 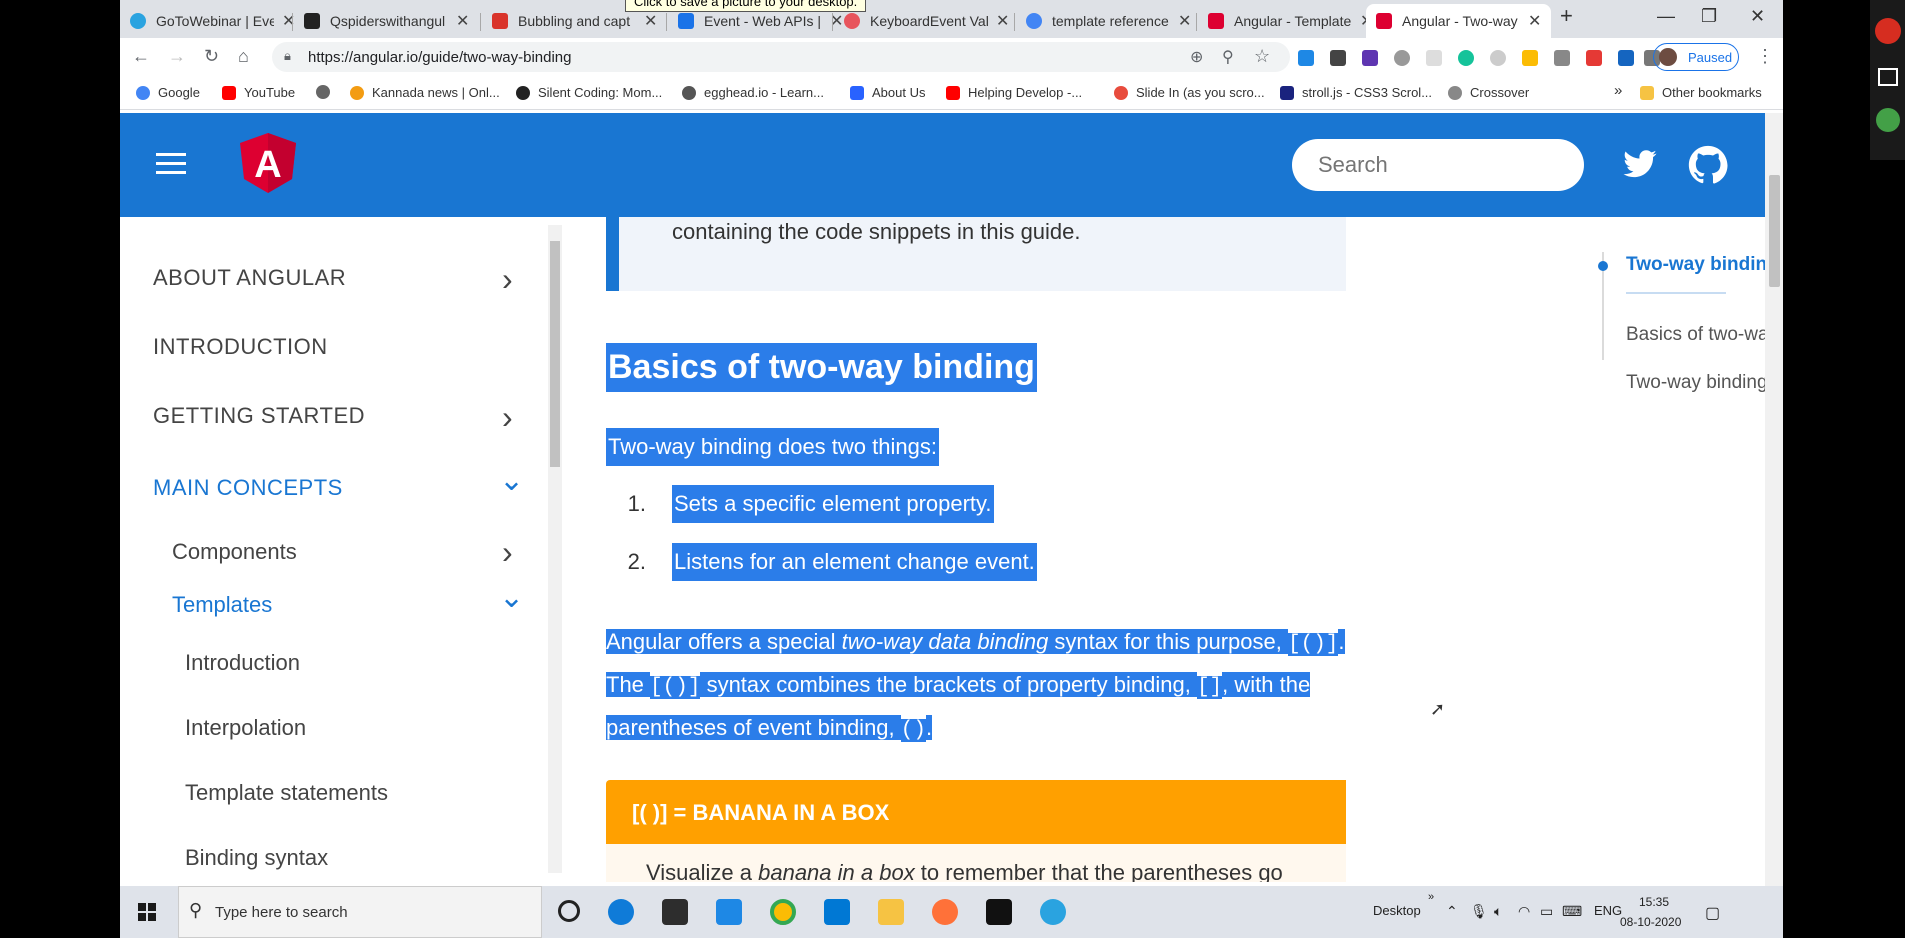 What do you see at coordinates (1431, 897) in the screenshot?
I see `desktop-toolbar-chevron: »` at bounding box center [1431, 897].